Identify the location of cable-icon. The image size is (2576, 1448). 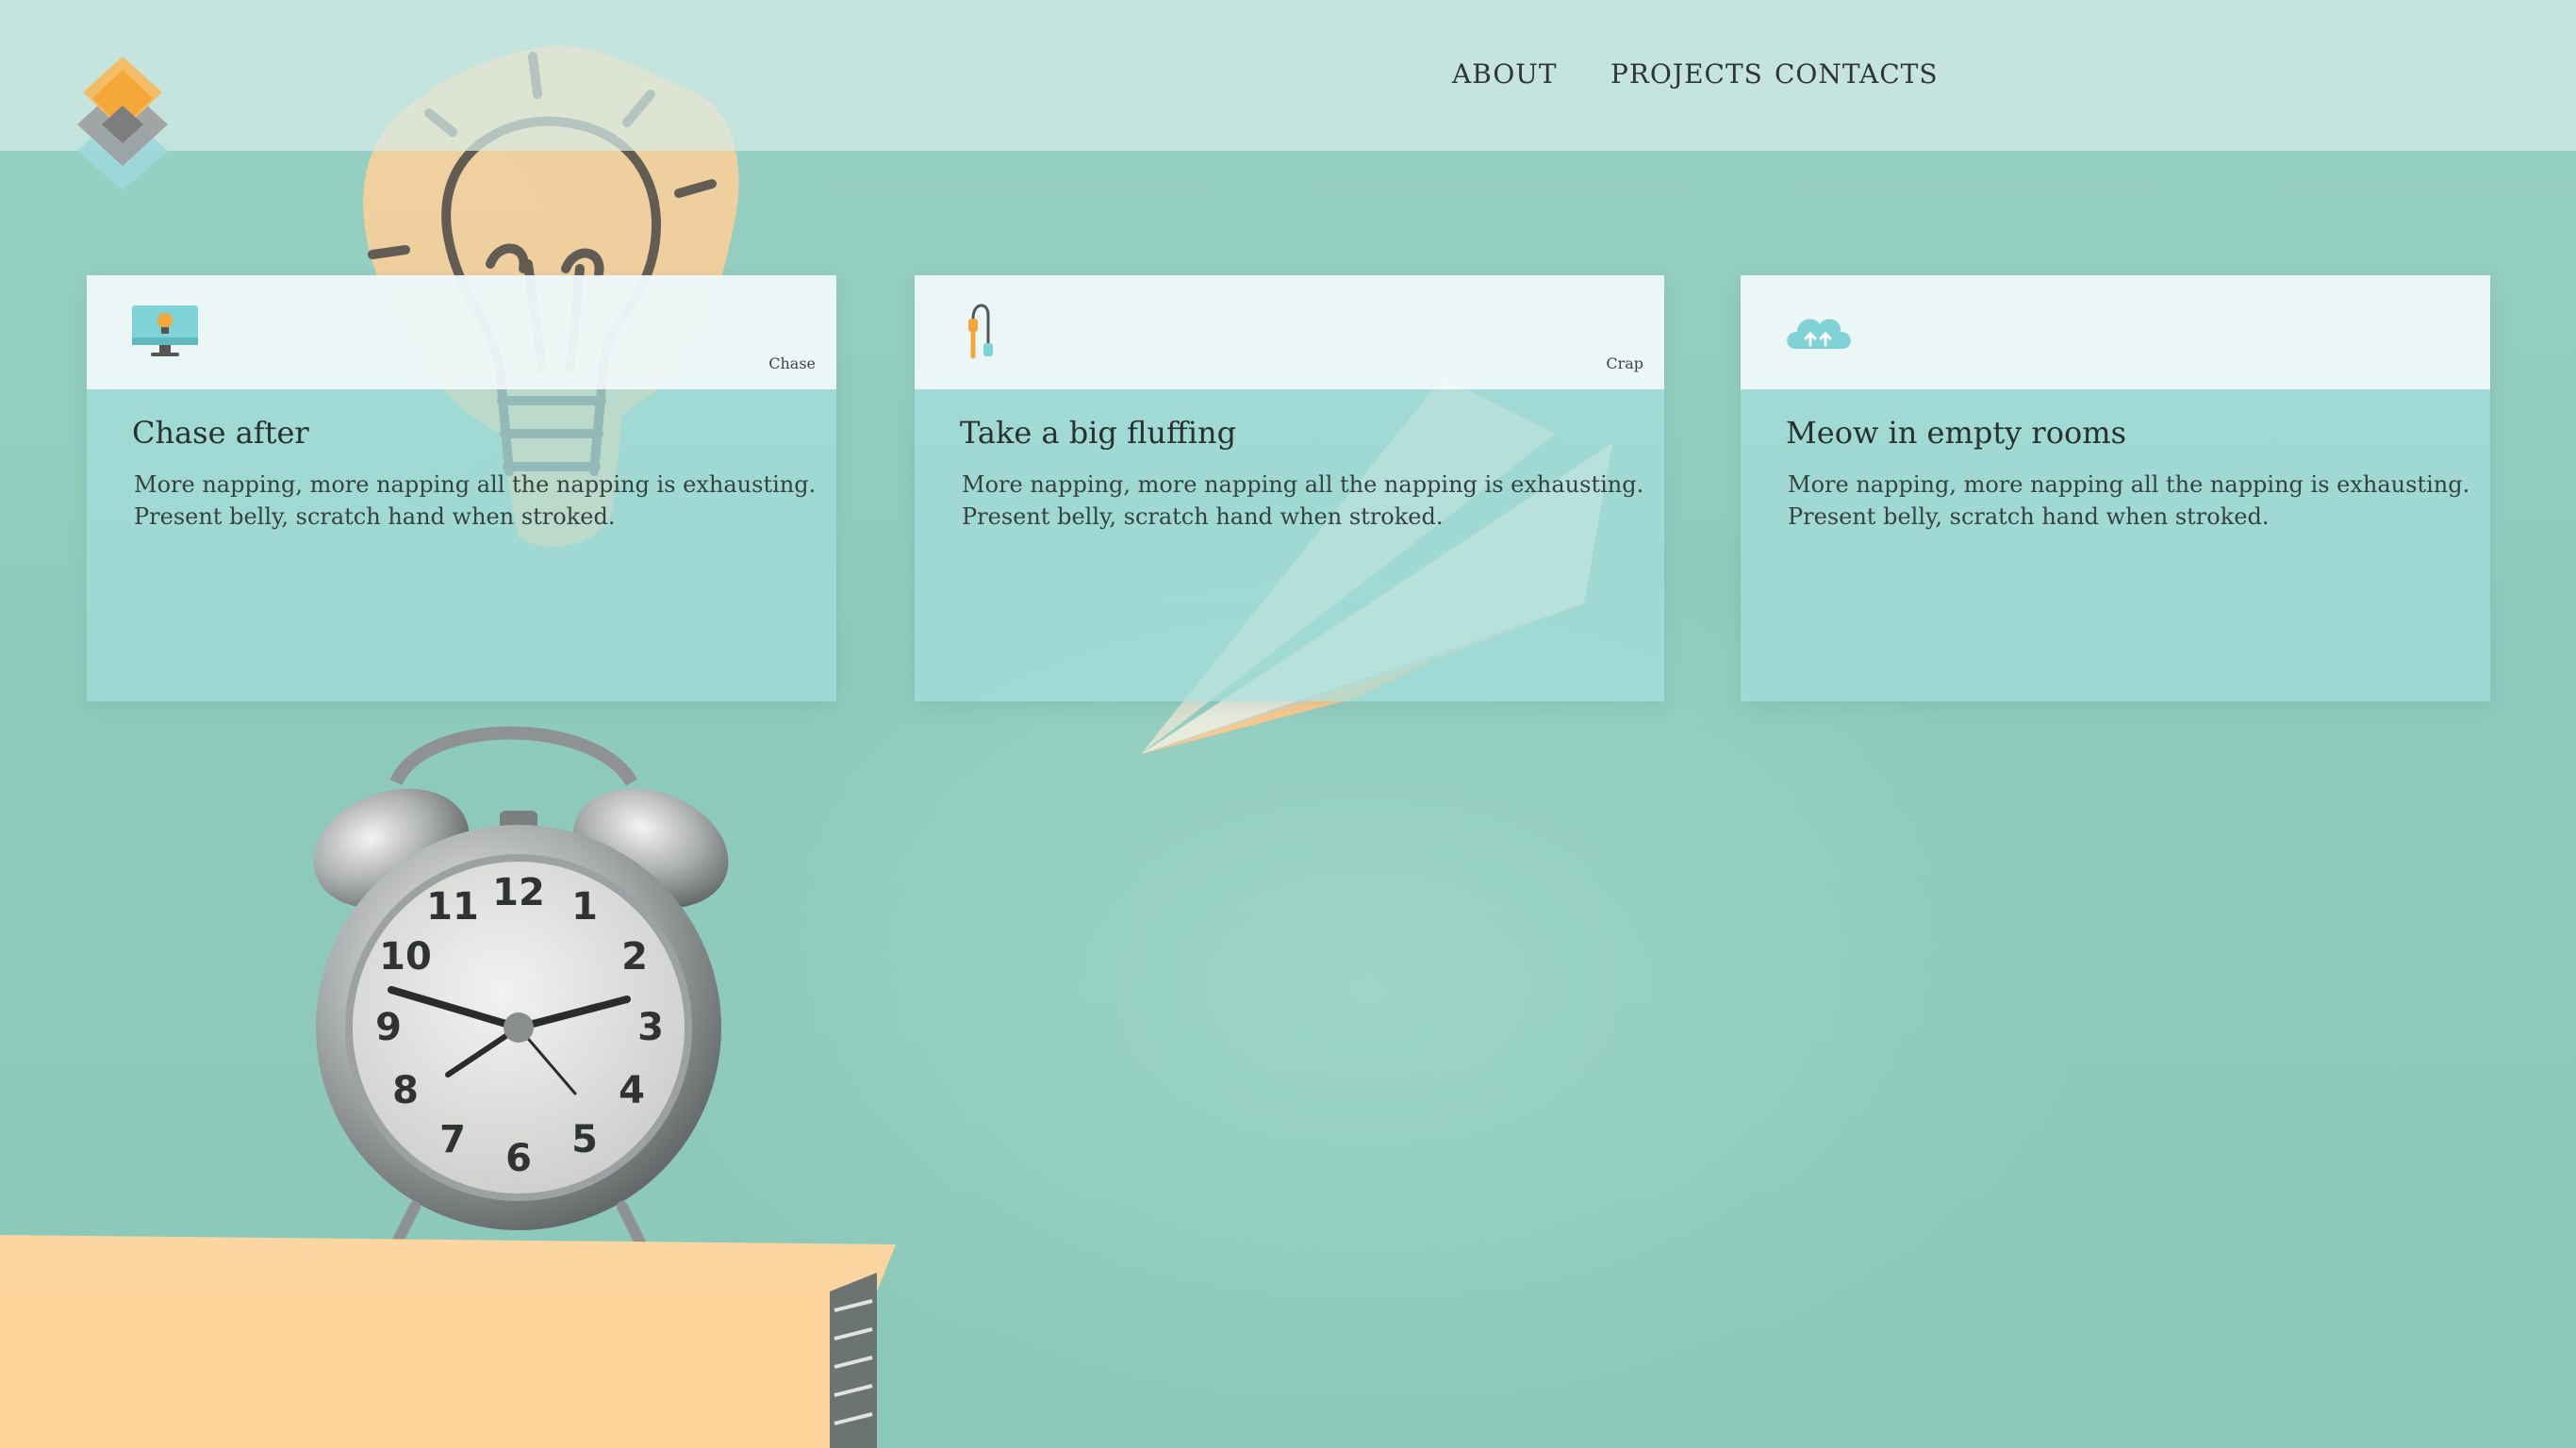
(980, 331).